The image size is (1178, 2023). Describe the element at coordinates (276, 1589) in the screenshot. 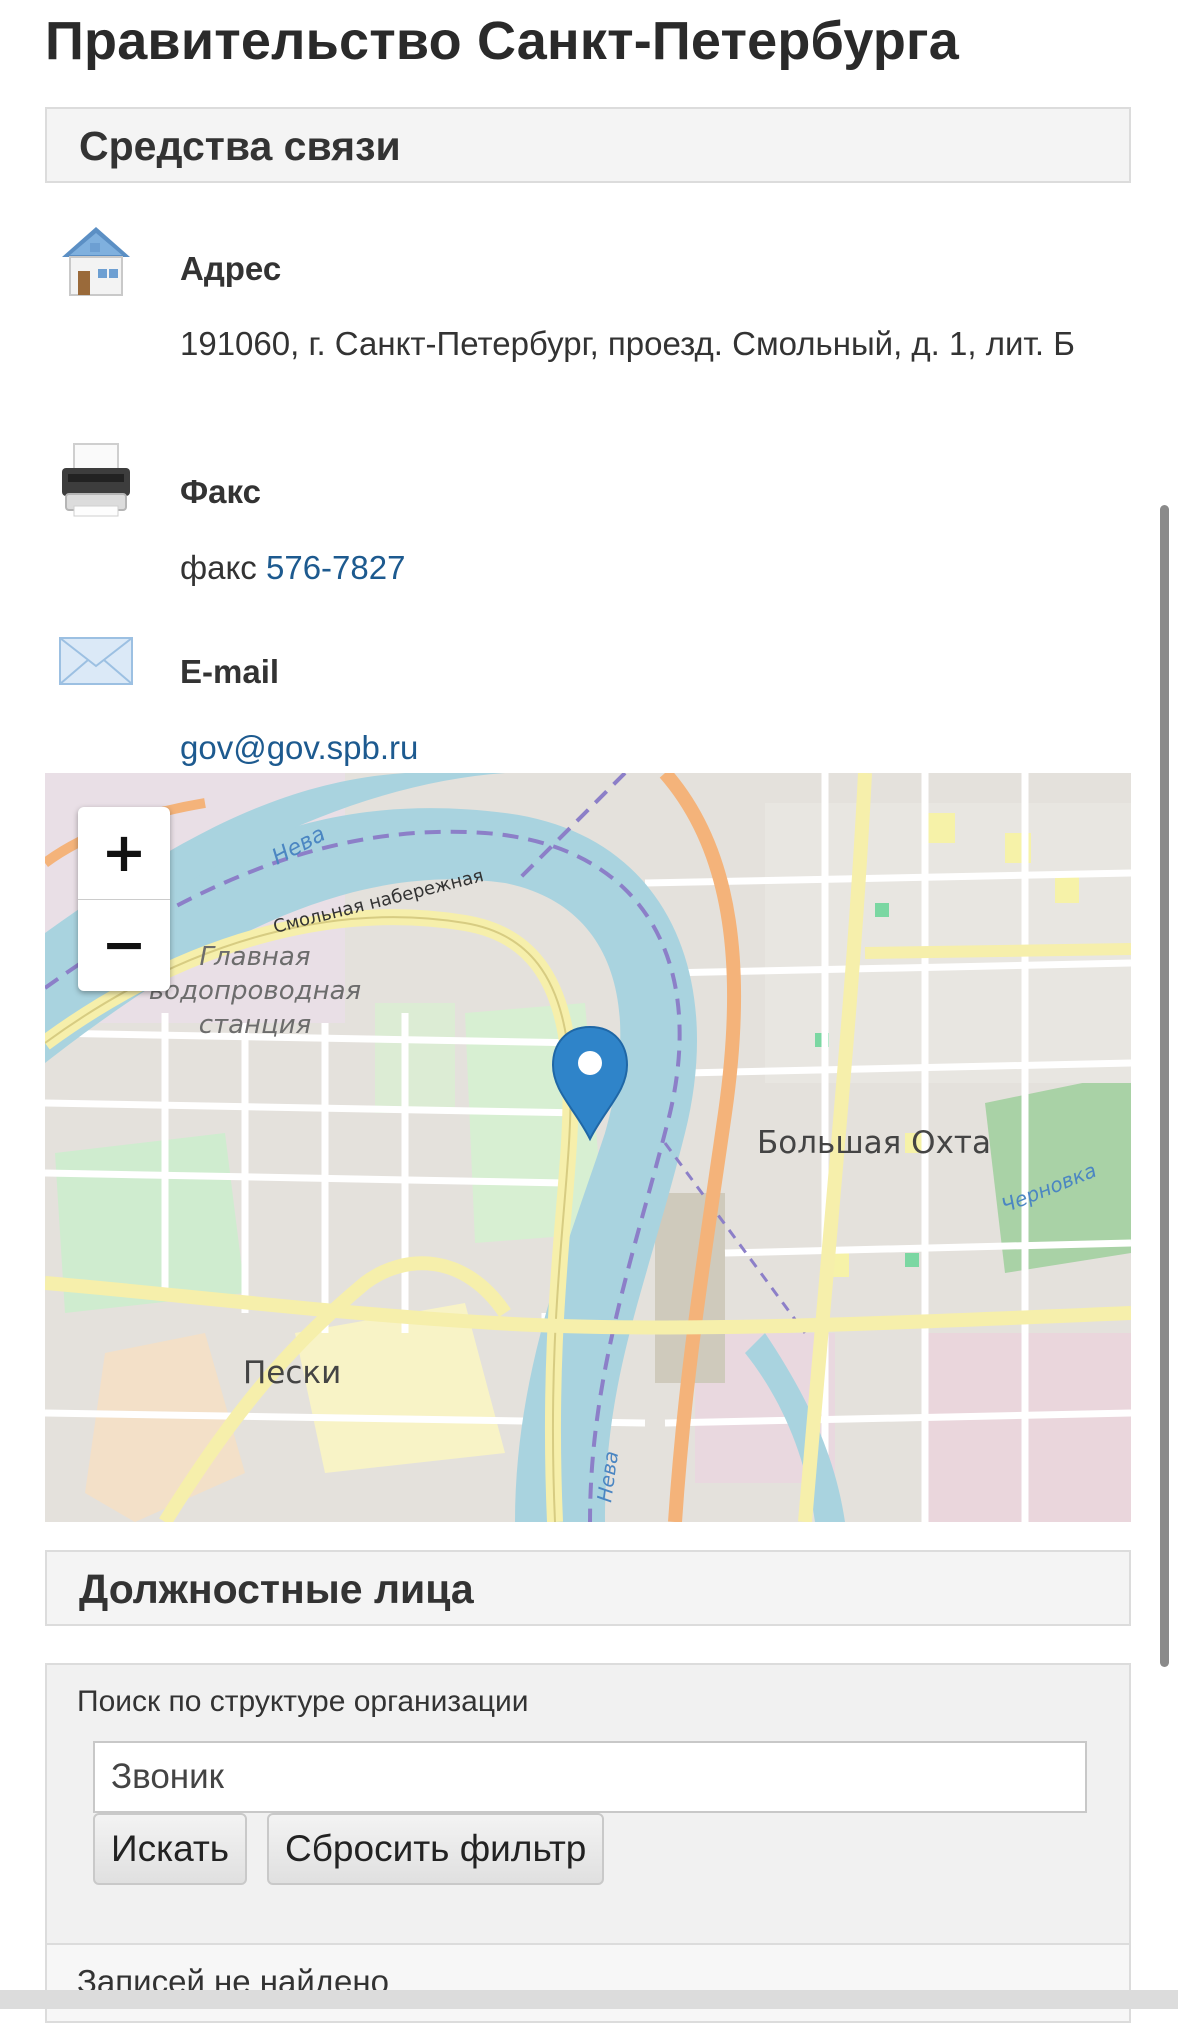

I see `officials-section-title: Должностные лица` at that location.